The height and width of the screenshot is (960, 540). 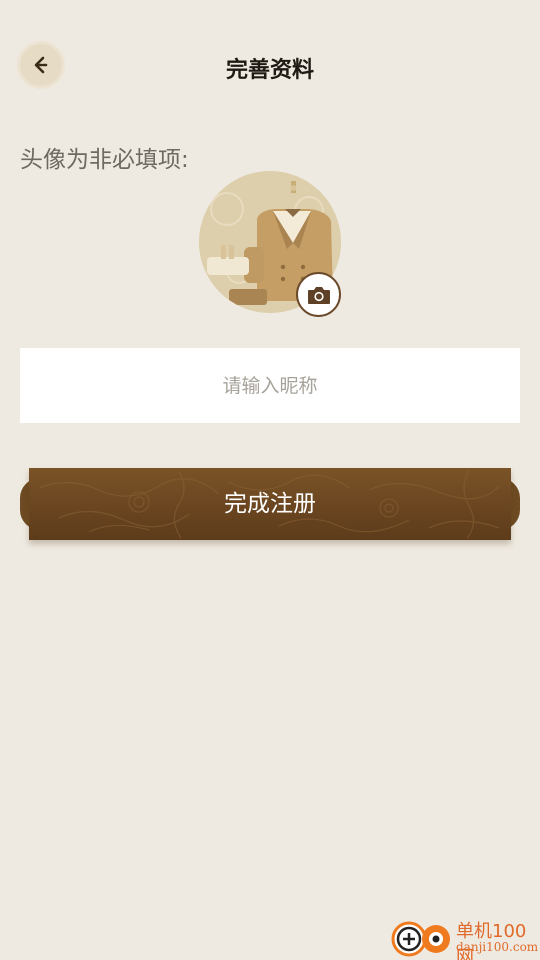 What do you see at coordinates (497, 947) in the screenshot?
I see `watermark-url: danji100.com` at bounding box center [497, 947].